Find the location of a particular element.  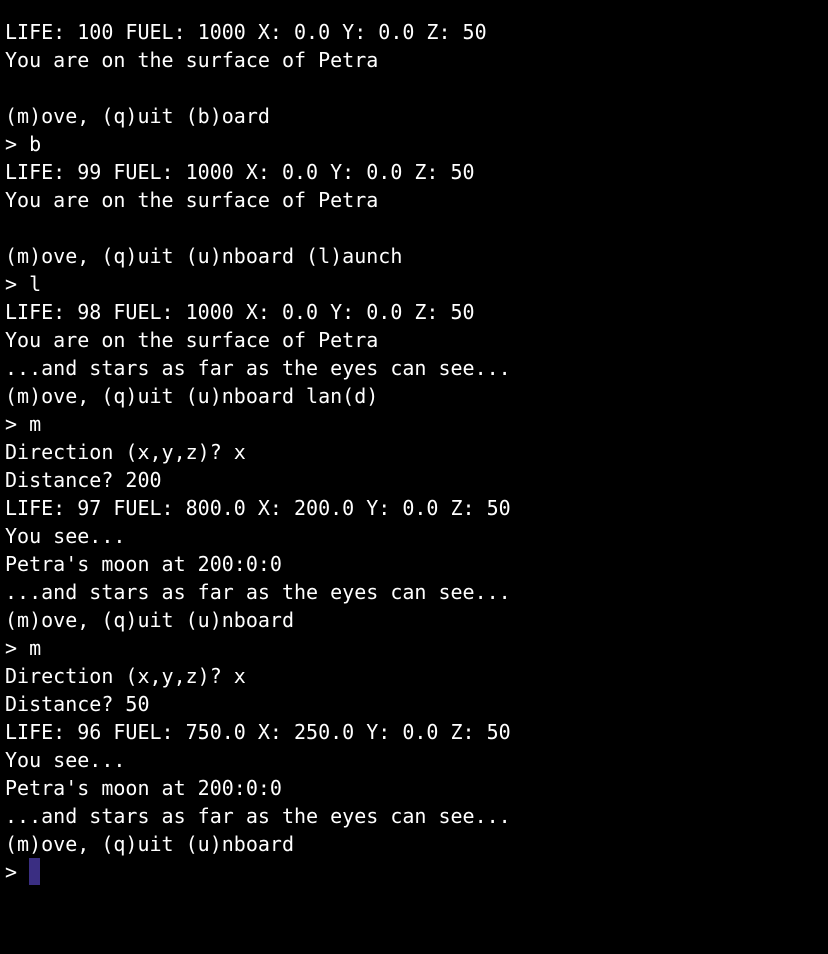

terminal-line: Distance? 200 is located at coordinates (83, 480).